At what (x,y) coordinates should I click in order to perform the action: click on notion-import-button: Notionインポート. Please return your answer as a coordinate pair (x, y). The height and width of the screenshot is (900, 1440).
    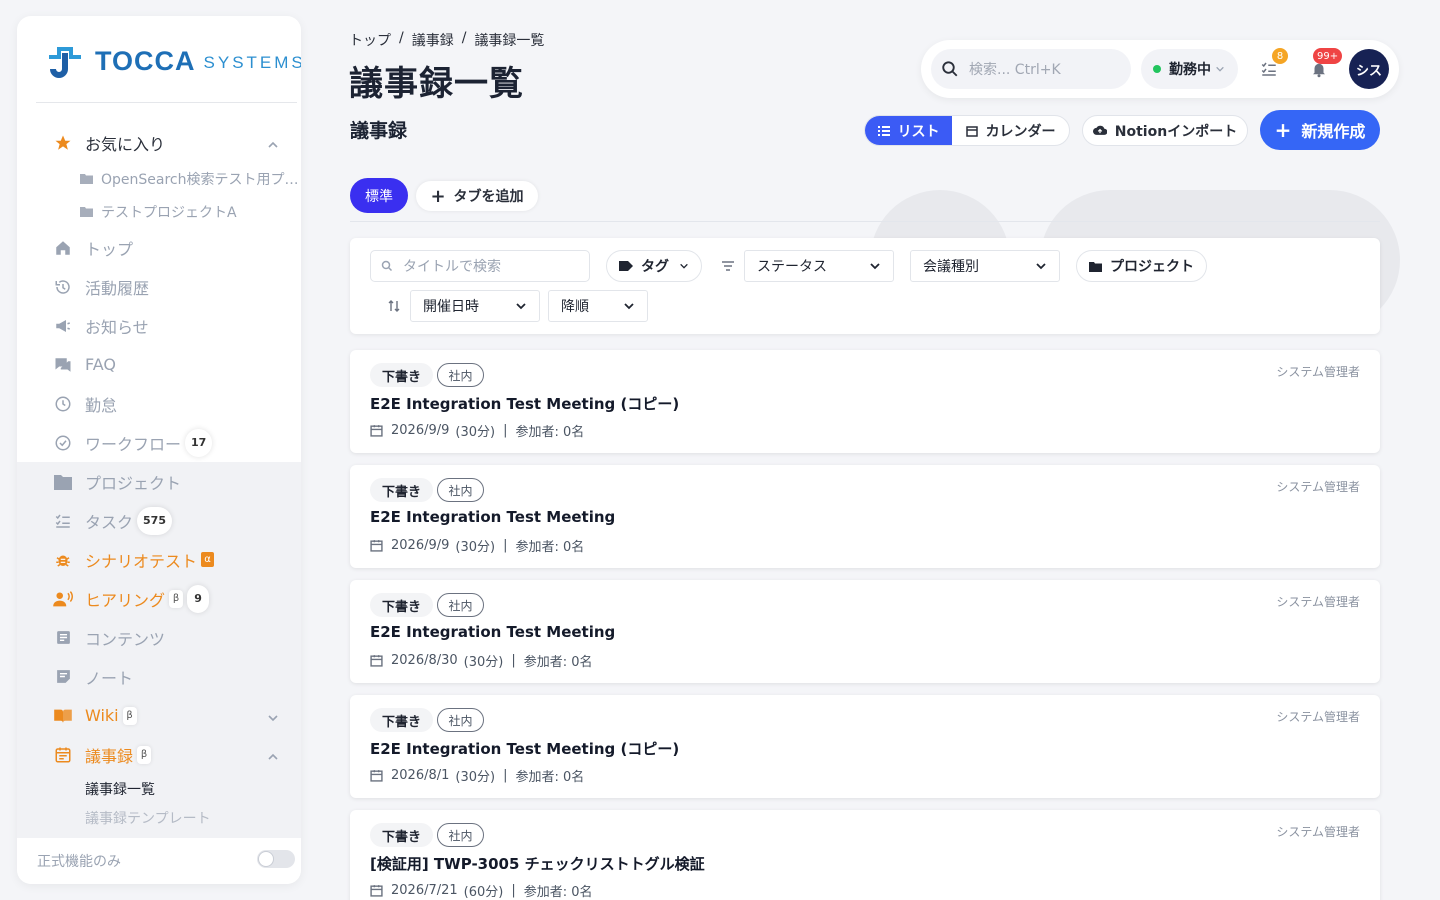
    Looking at the image, I should click on (1165, 130).